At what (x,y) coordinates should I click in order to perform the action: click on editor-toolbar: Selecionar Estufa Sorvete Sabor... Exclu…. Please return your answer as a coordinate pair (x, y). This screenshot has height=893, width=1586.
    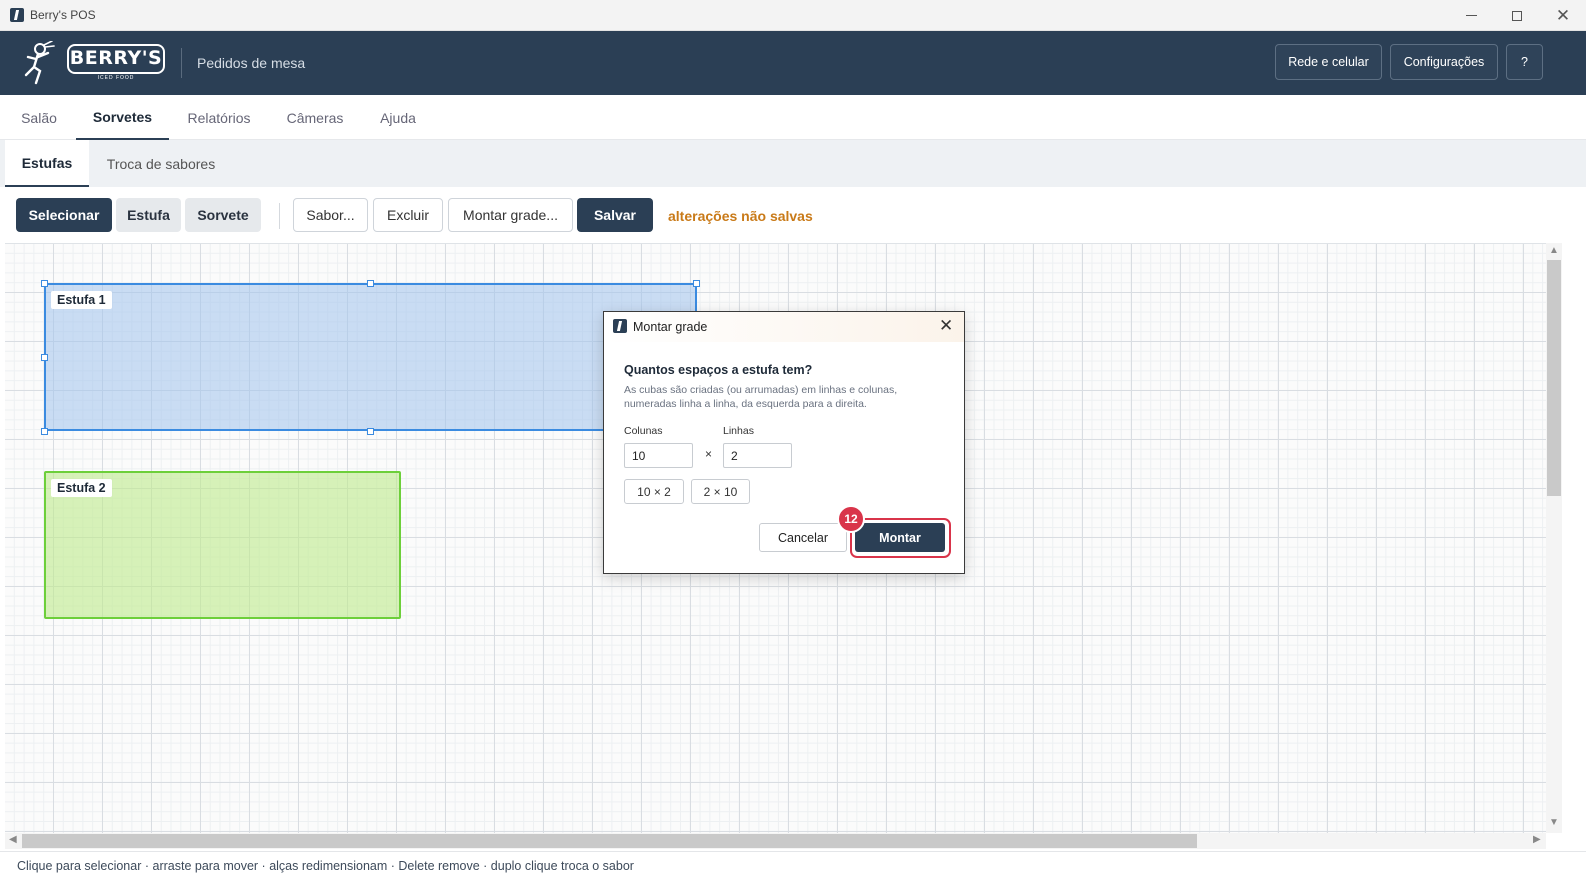
    Looking at the image, I should click on (793, 215).